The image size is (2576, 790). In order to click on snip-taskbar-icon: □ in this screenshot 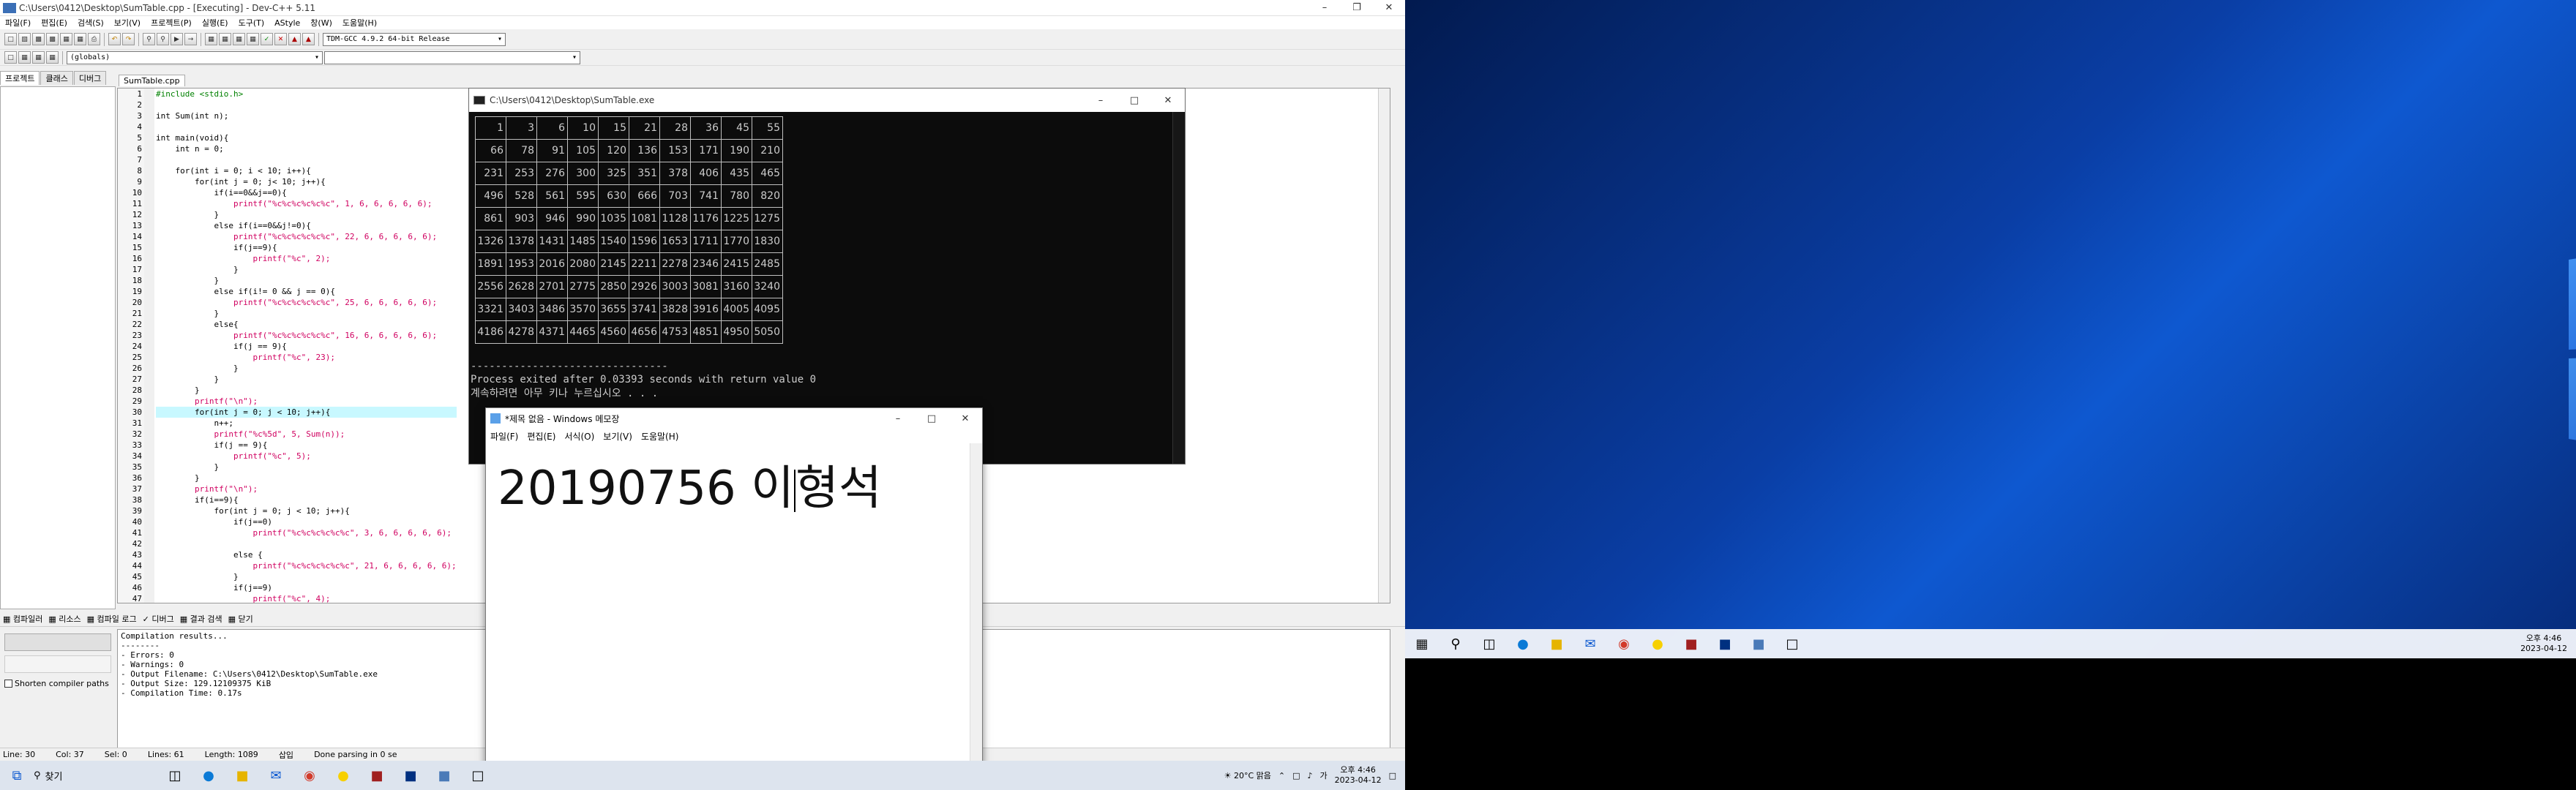, I will do `click(1792, 643)`.